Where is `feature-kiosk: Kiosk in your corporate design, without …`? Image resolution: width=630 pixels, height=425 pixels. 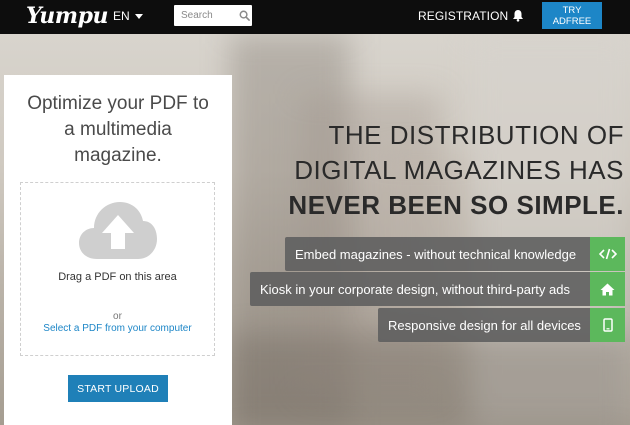 feature-kiosk: Kiosk in your corporate design, without … is located at coordinates (437, 289).